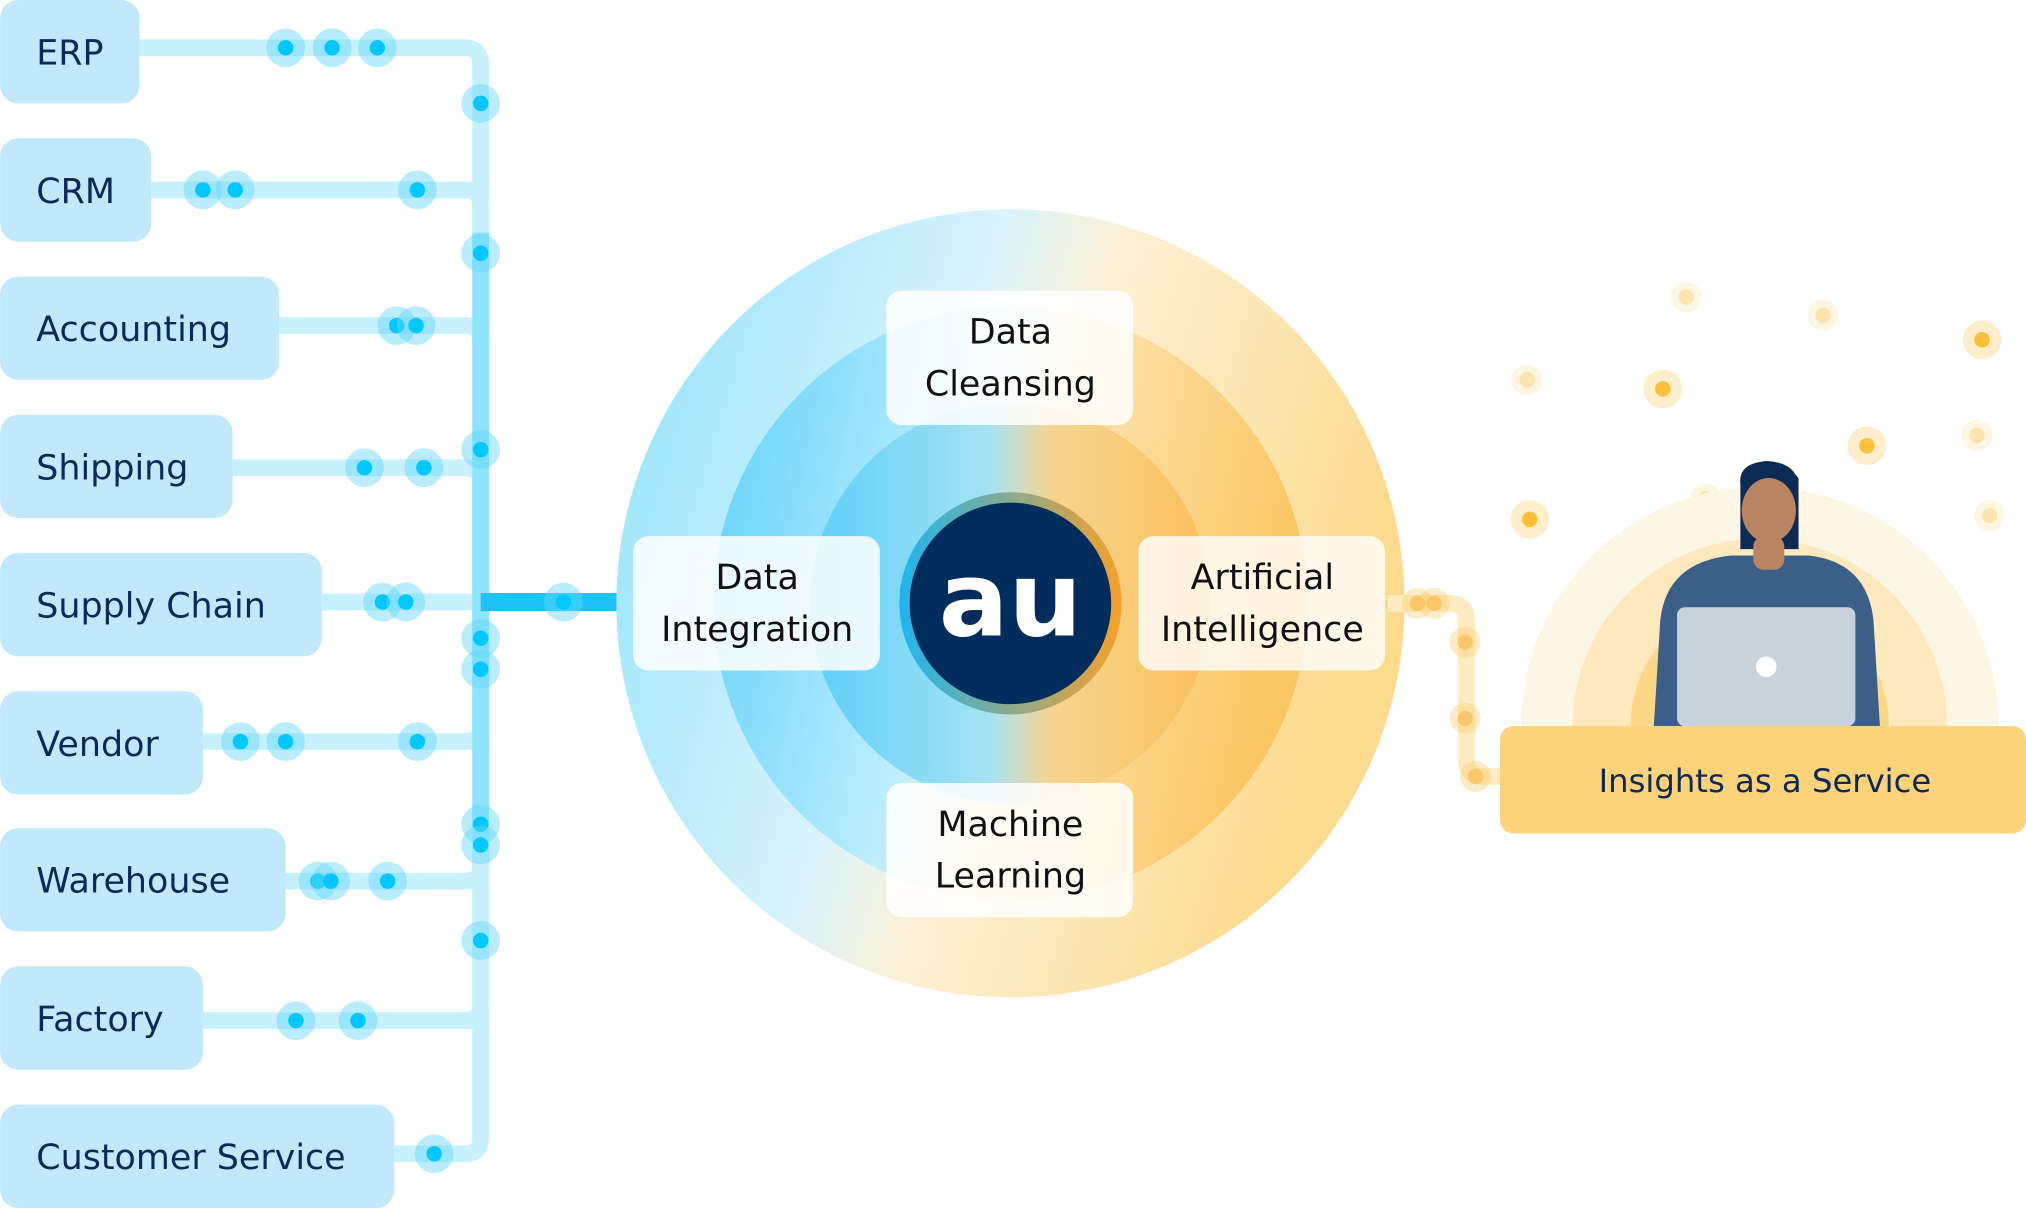  I want to click on source-box-vendor: Vendor, so click(101, 743).